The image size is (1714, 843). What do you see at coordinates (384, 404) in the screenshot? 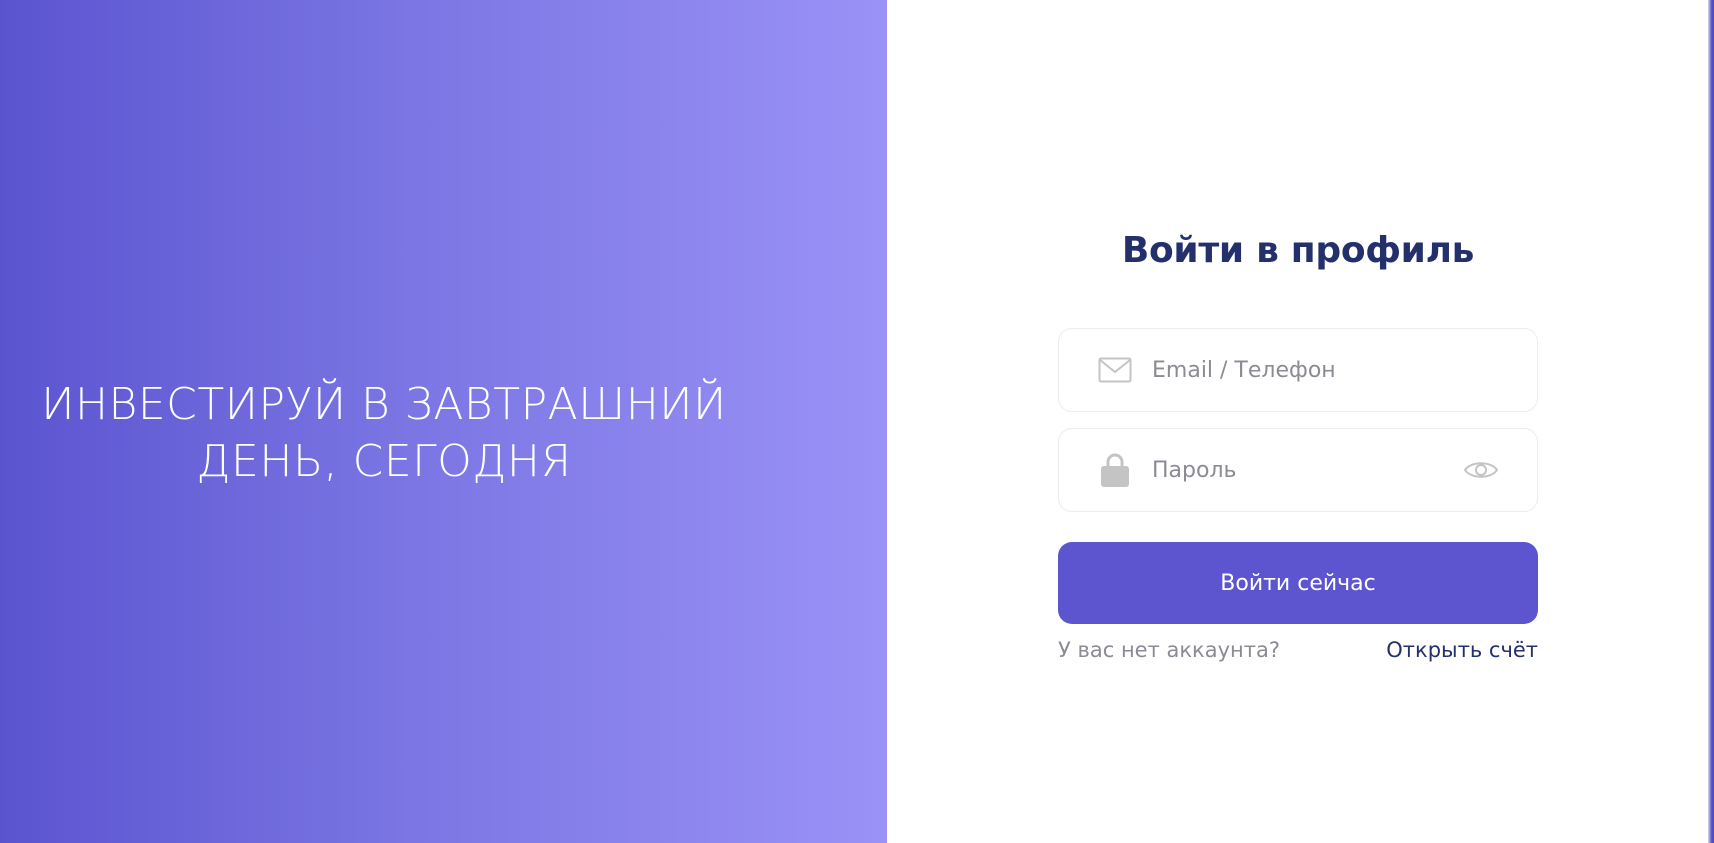
I see `hero-headline-line-1: ИНВЕСТИРУЙ В ЗАВТРАШНИЙ` at bounding box center [384, 404].